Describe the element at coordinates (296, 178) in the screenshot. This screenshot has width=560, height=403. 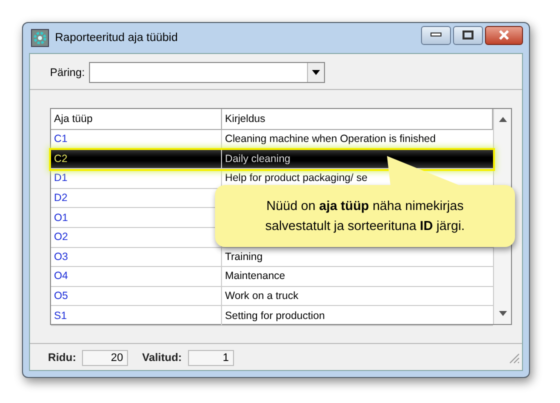
I see `table-cell: Help for product packaging/ se` at that location.